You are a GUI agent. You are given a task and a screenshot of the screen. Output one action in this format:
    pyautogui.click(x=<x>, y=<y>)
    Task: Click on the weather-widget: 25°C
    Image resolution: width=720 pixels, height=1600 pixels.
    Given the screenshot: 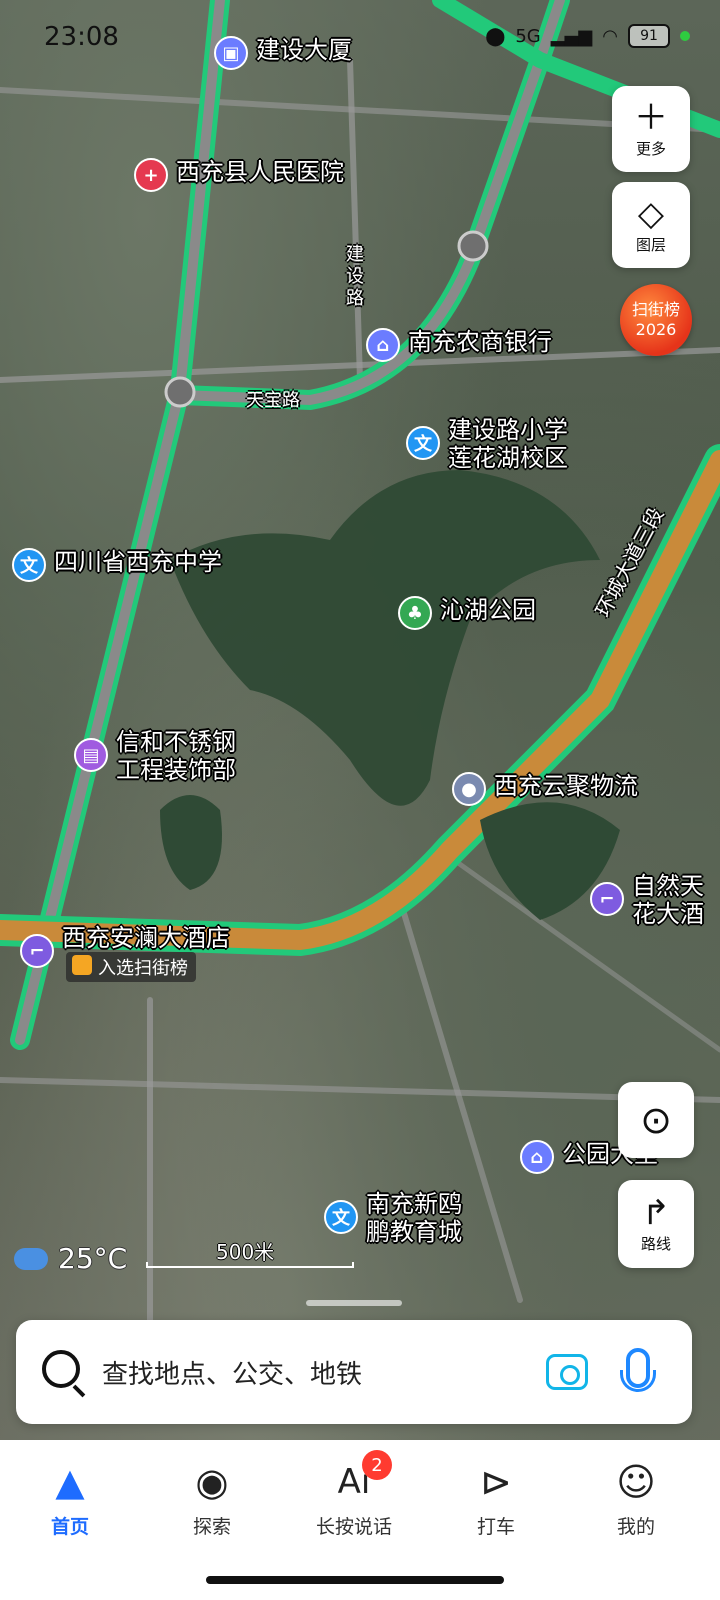 What is the action you would take?
    pyautogui.click(x=70, y=1258)
    